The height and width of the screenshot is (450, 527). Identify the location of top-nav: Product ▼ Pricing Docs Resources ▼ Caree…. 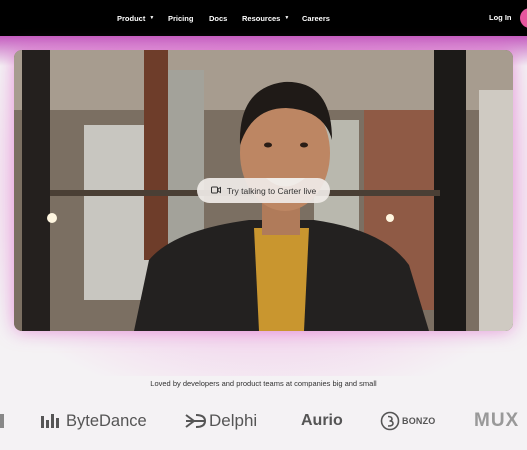
(263, 18).